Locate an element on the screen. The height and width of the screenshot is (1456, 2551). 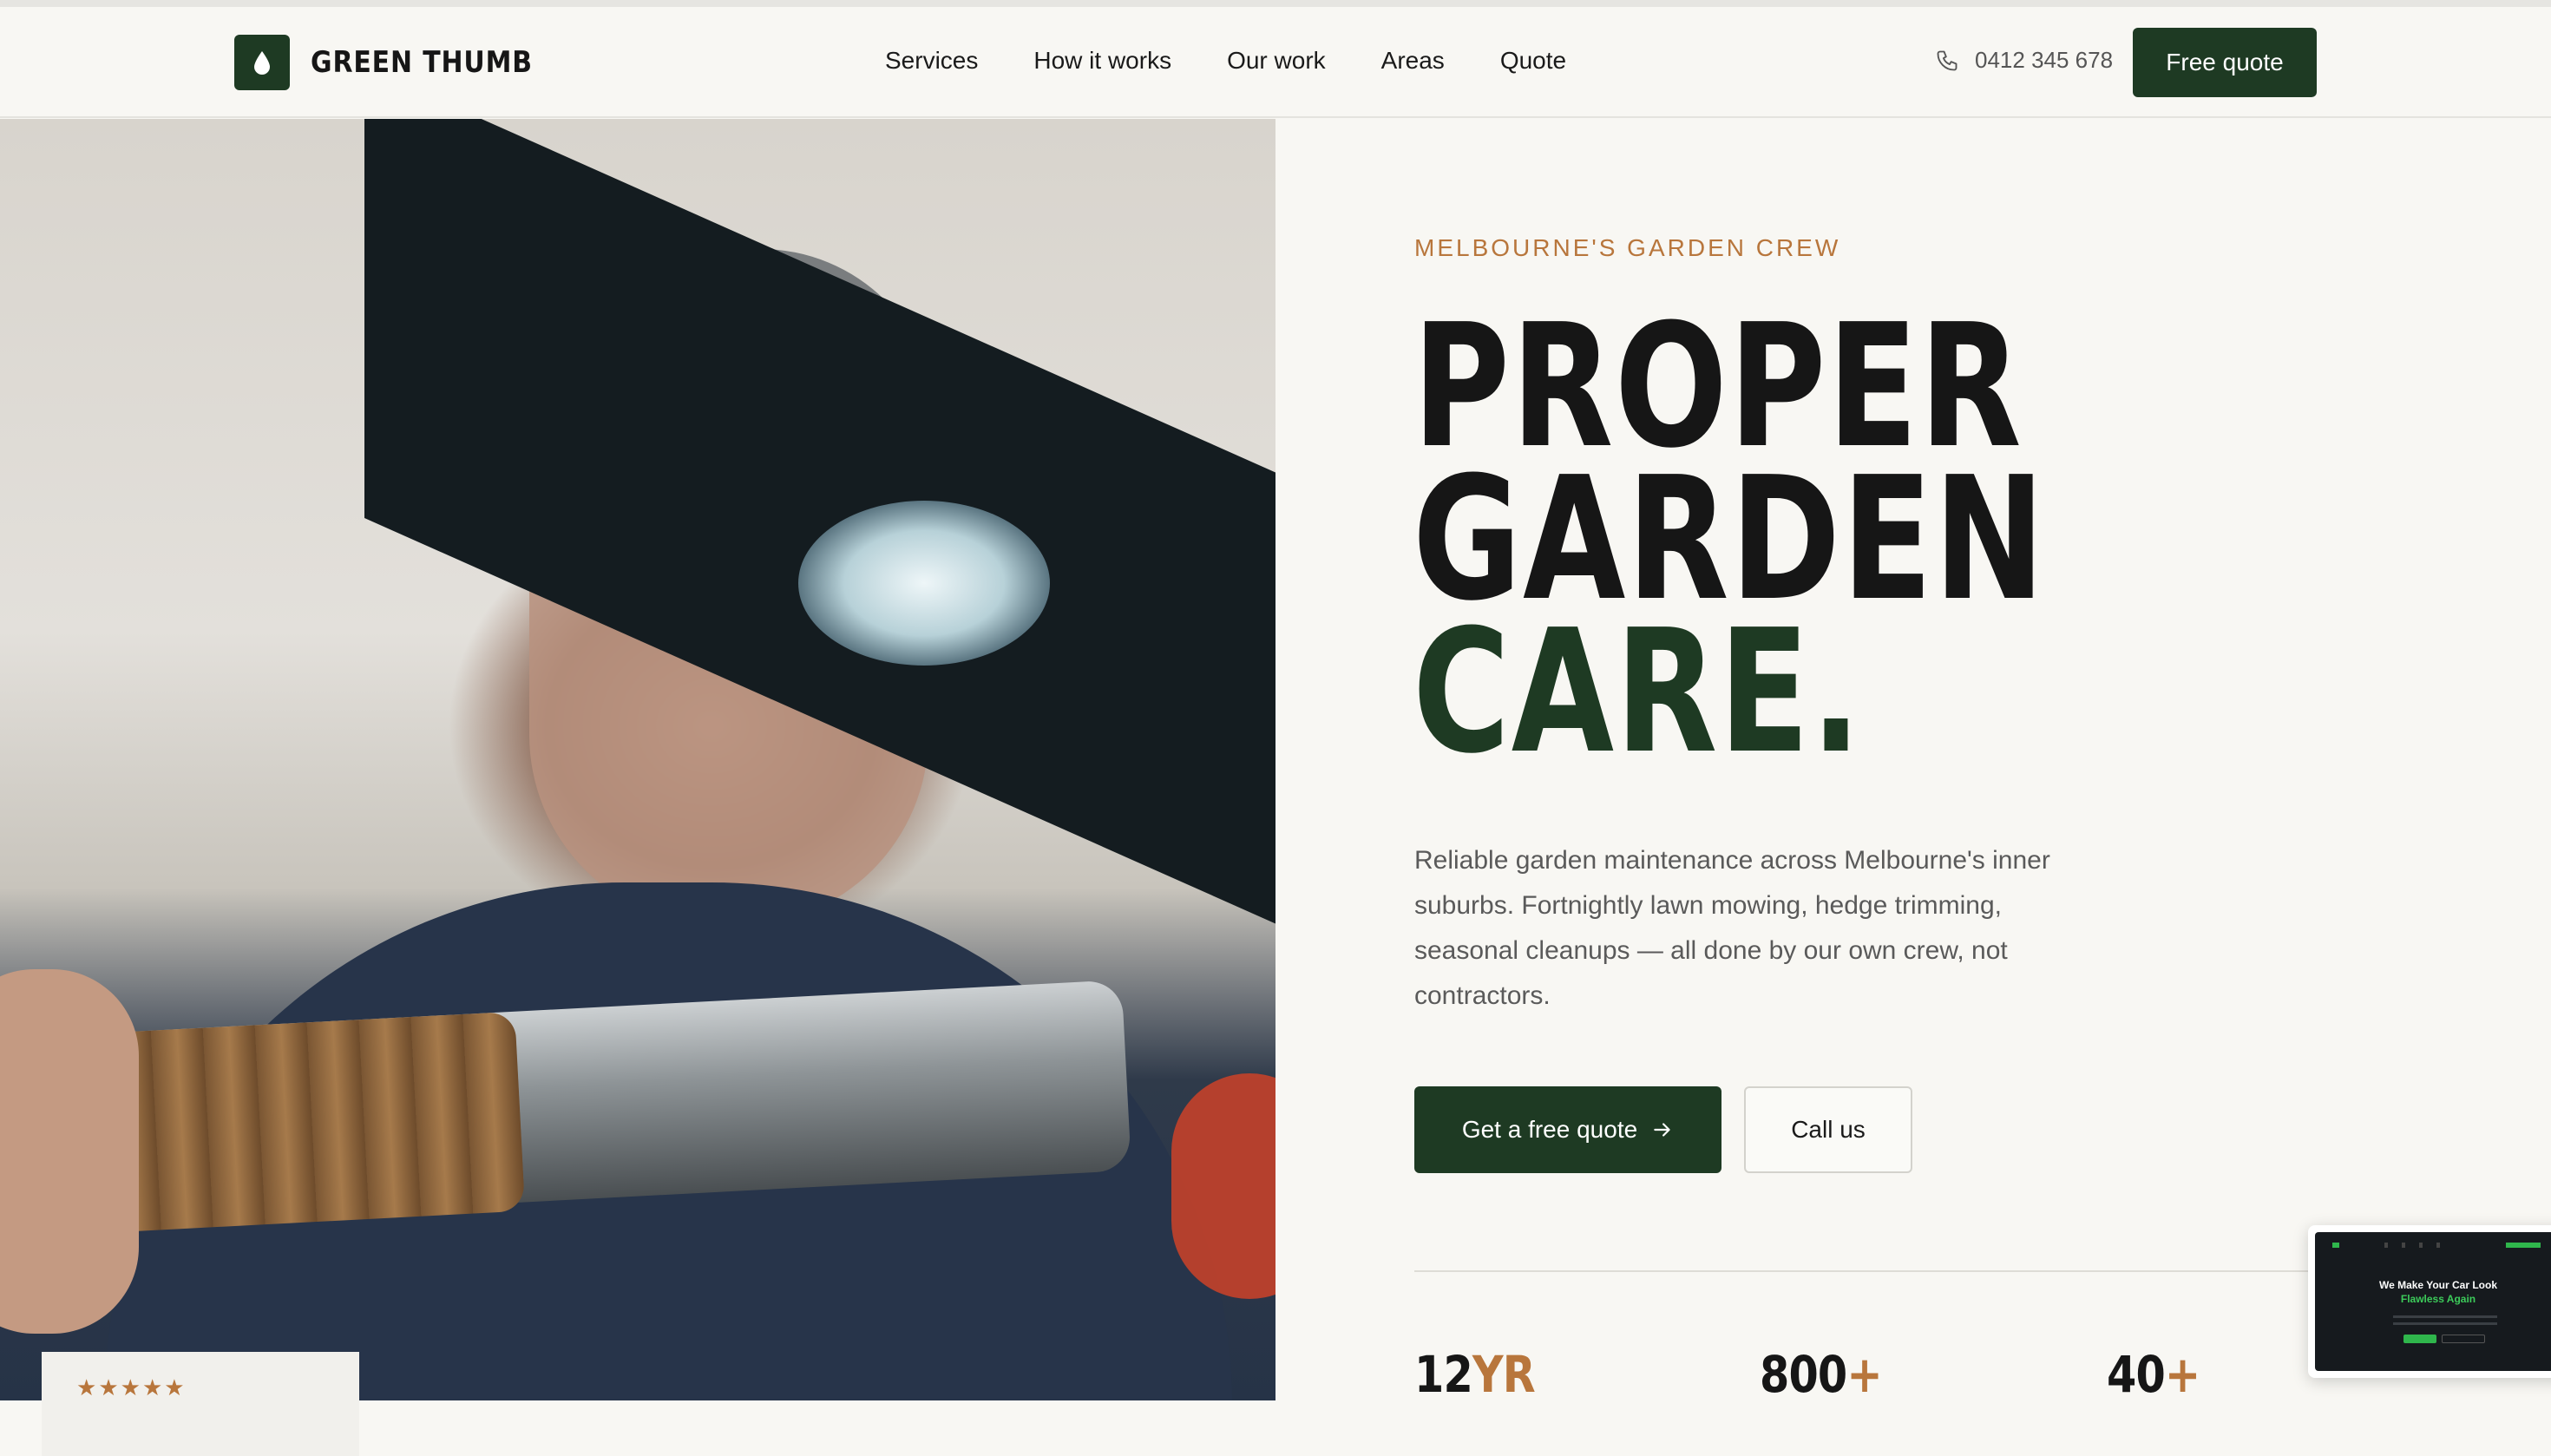
stats-divider is located at coordinates (1865, 1271).